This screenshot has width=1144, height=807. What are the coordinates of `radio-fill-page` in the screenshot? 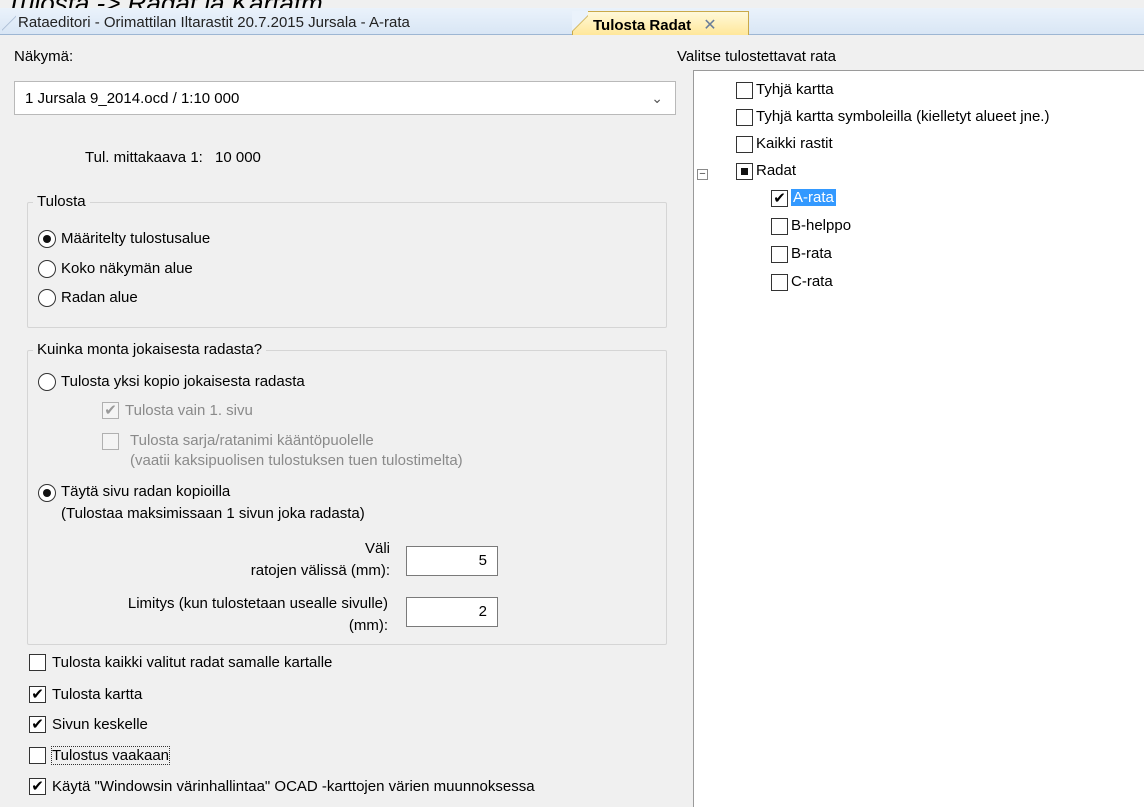 It's located at (47, 493).